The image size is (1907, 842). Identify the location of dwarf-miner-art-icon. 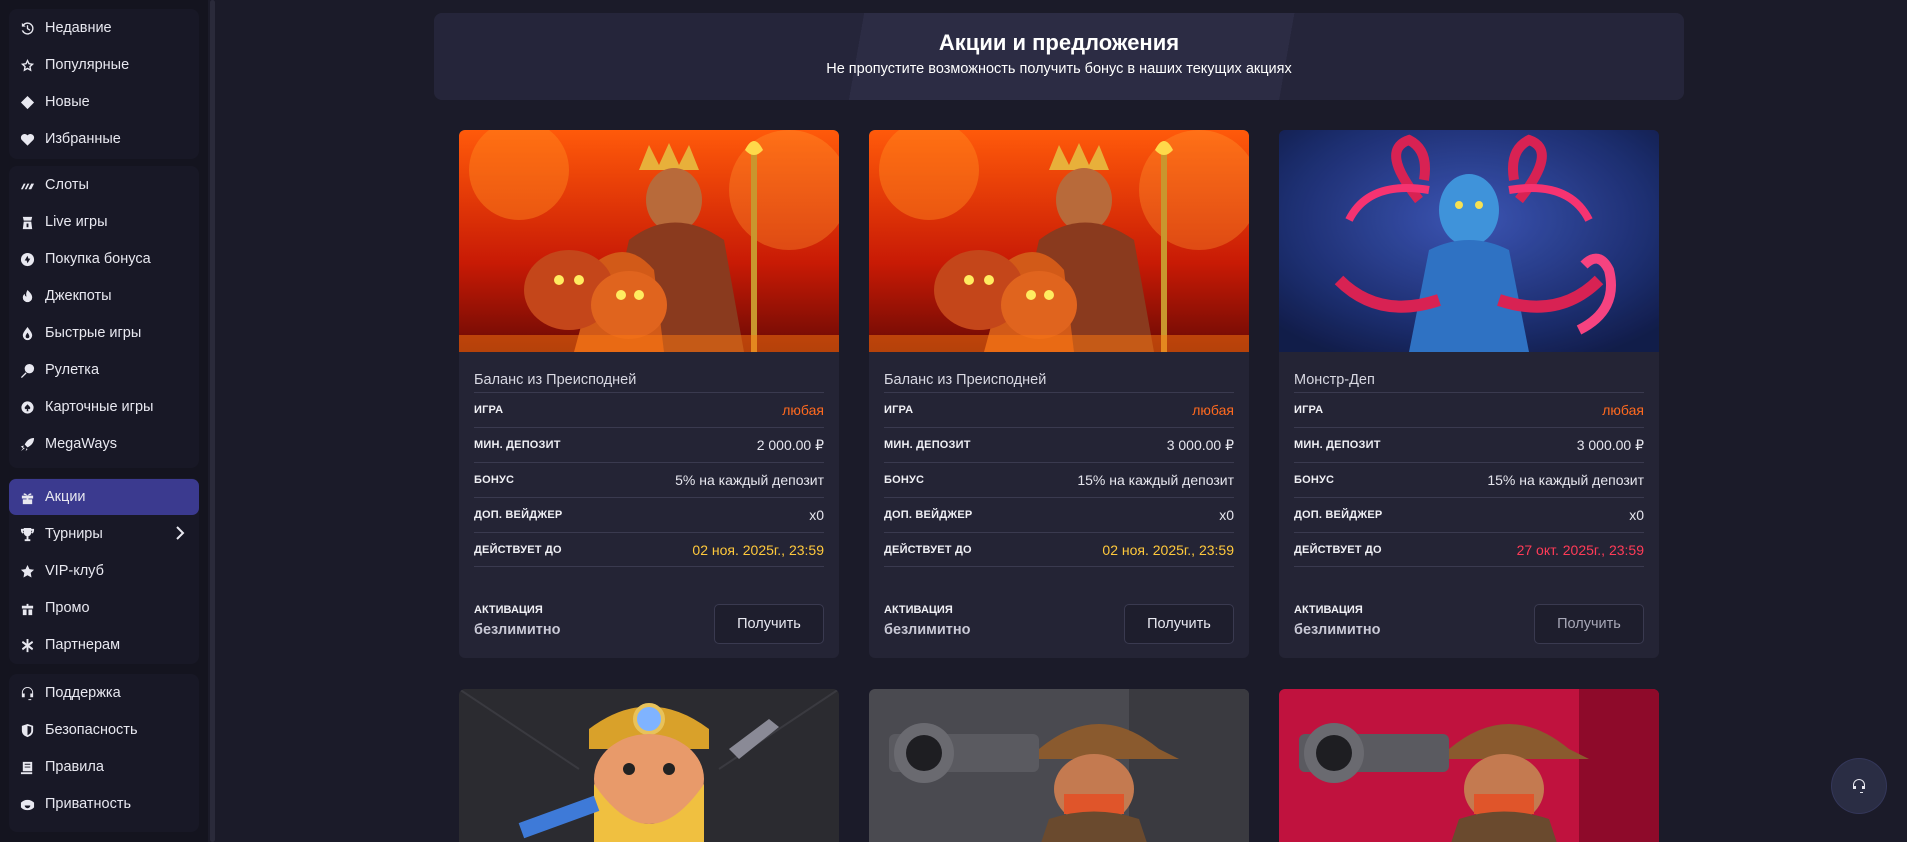
(649, 765).